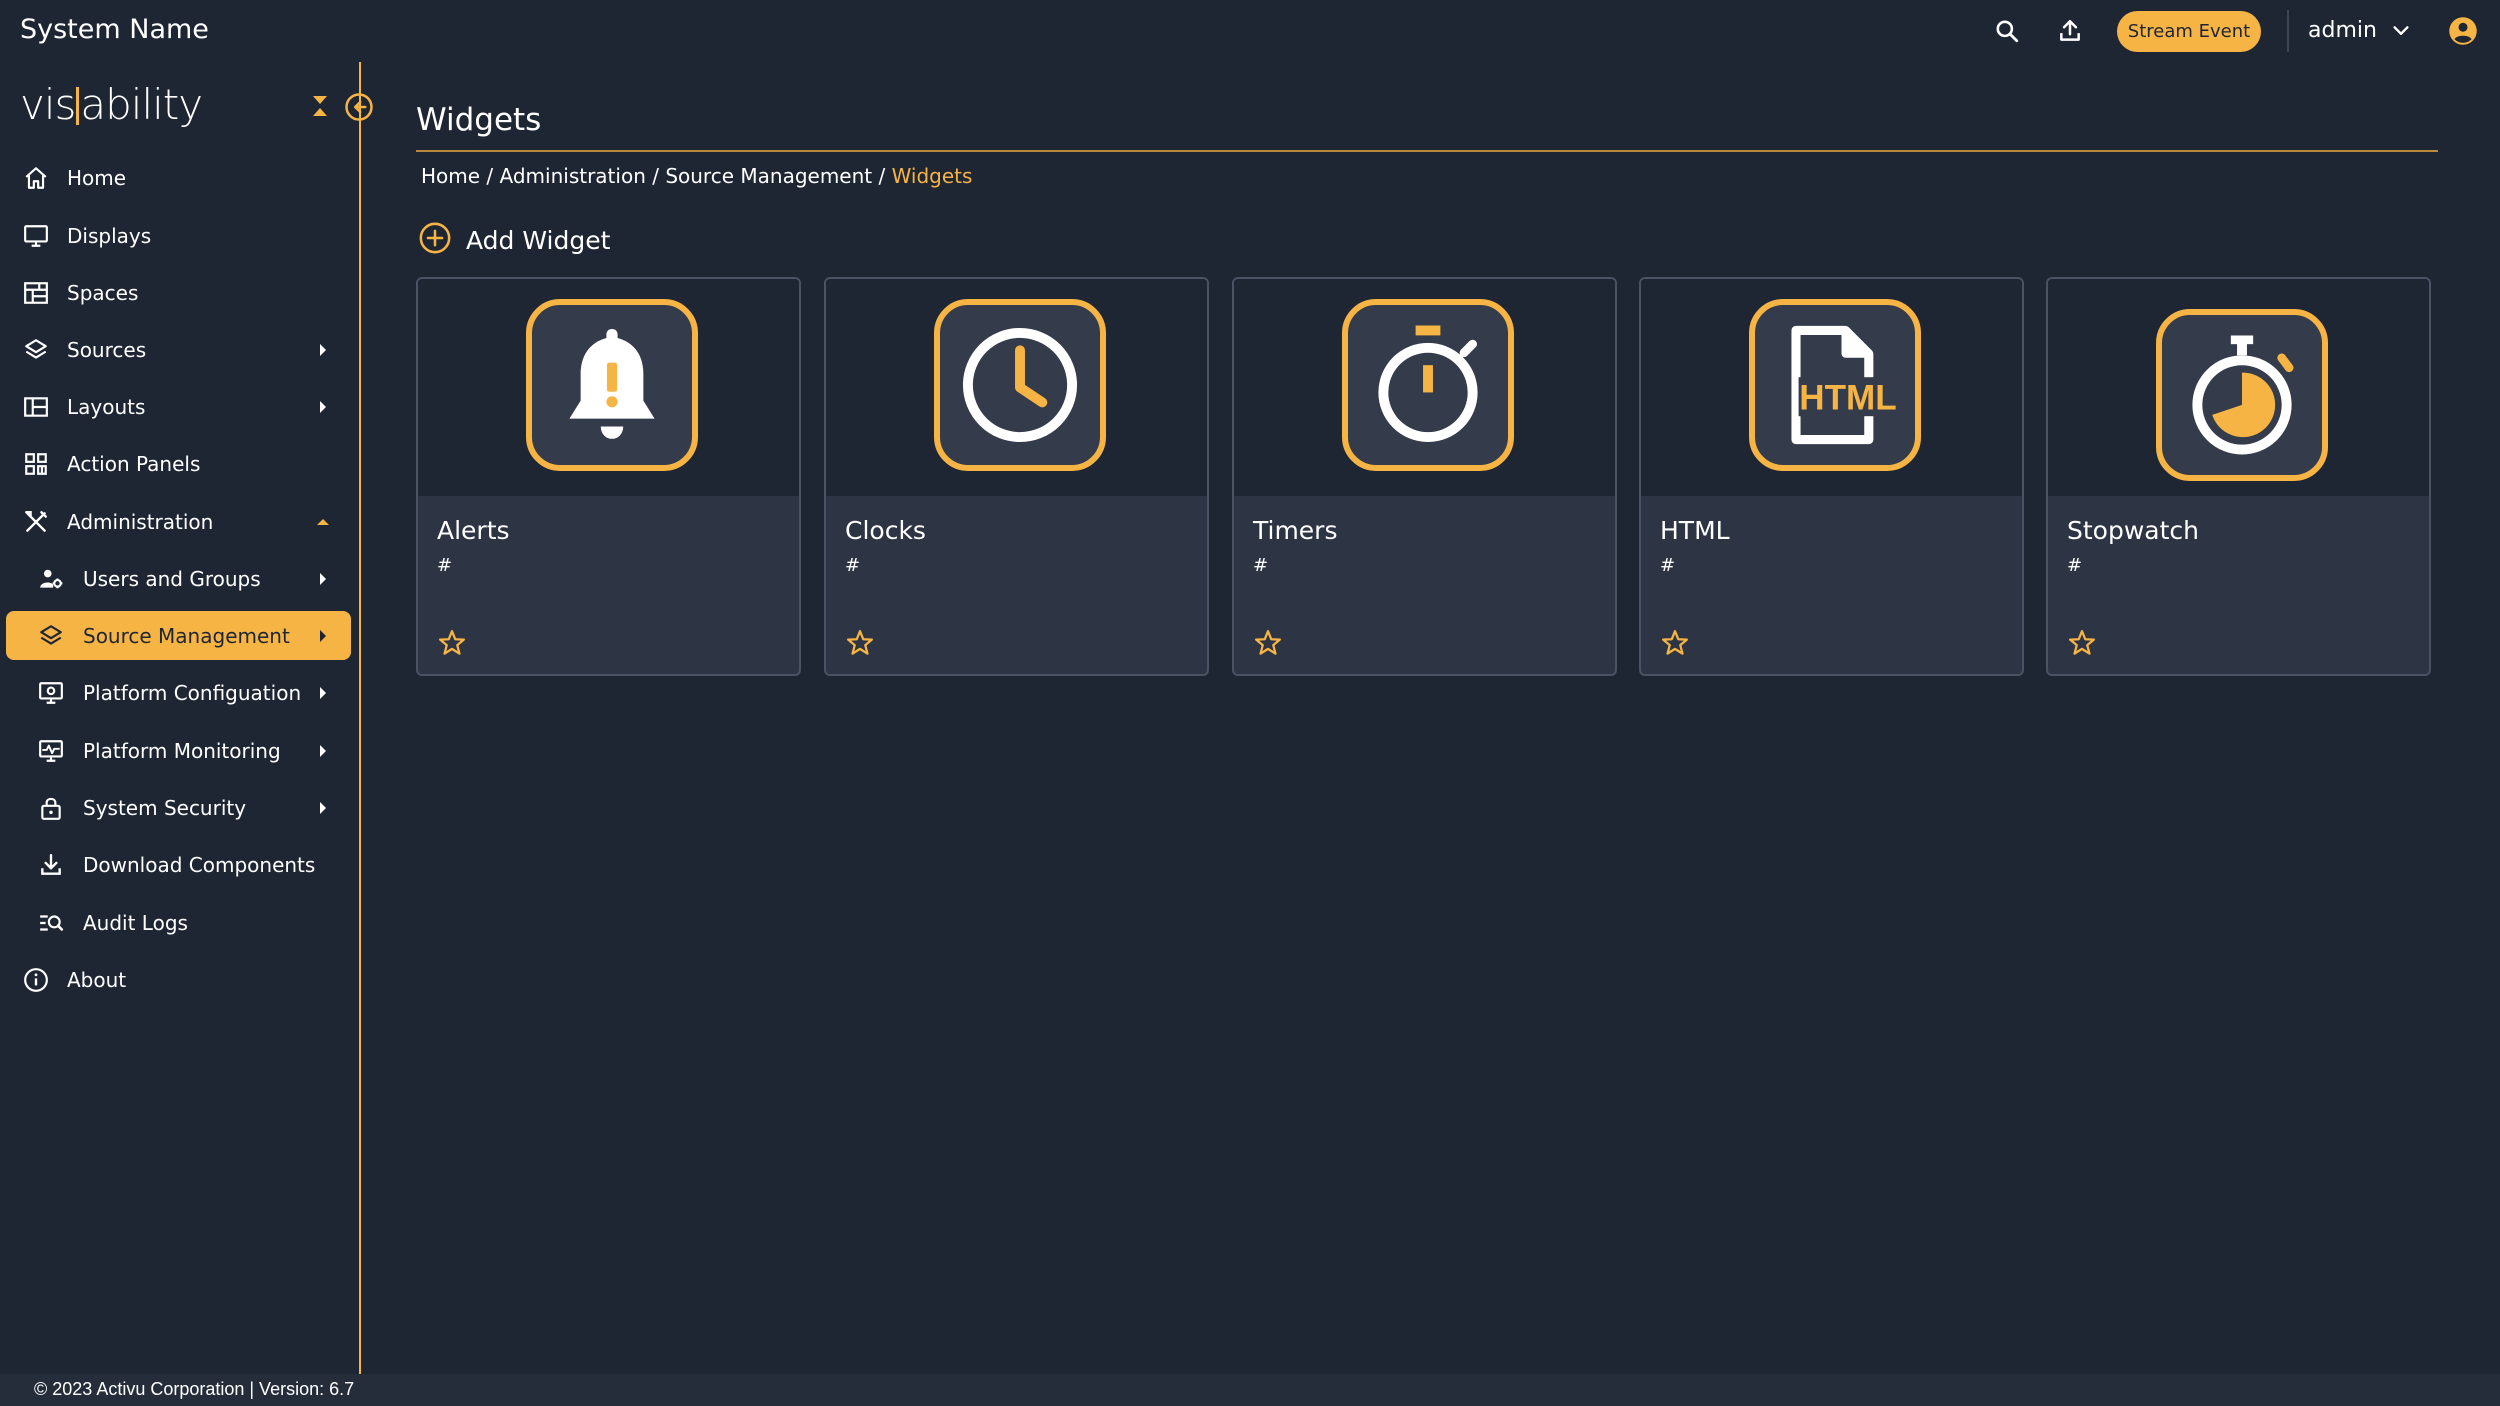  What do you see at coordinates (1428, 385) in the screenshot?
I see `timer-icon` at bounding box center [1428, 385].